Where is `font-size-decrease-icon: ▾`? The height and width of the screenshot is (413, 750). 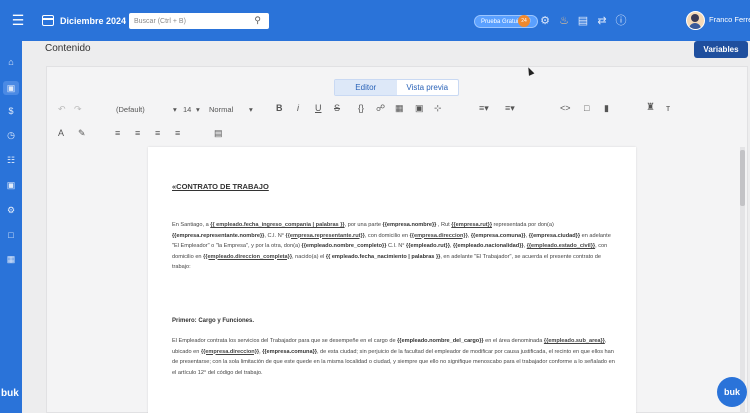 font-size-decrease-icon: ▾ is located at coordinates (175, 109).